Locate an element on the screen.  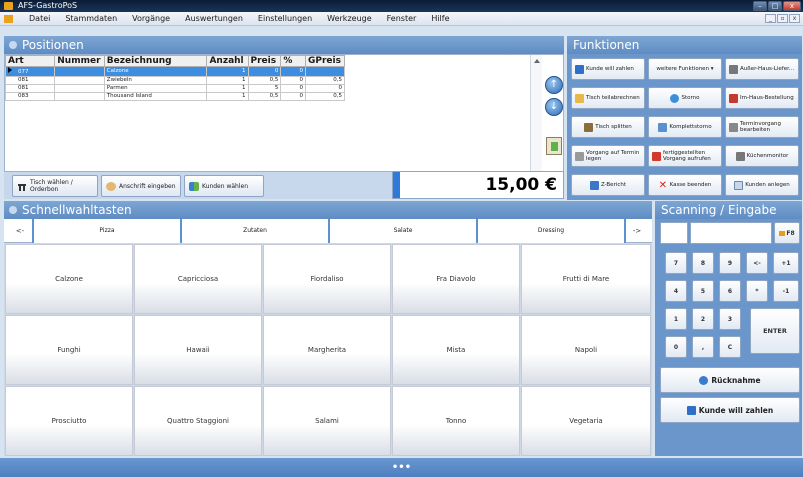
mdi-close-button: x is located at coordinates (794, 18).